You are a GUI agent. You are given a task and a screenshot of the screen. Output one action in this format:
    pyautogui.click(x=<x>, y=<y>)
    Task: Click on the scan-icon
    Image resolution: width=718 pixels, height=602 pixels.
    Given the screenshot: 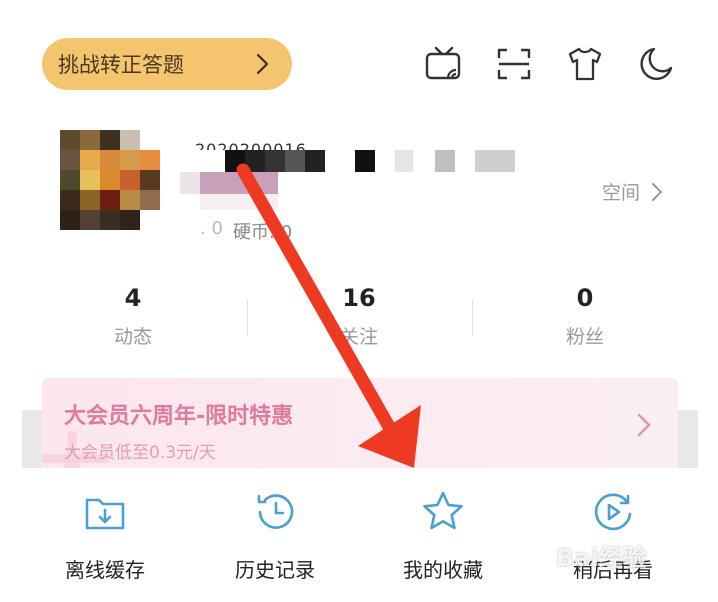 What is the action you would take?
    pyautogui.click(x=514, y=64)
    